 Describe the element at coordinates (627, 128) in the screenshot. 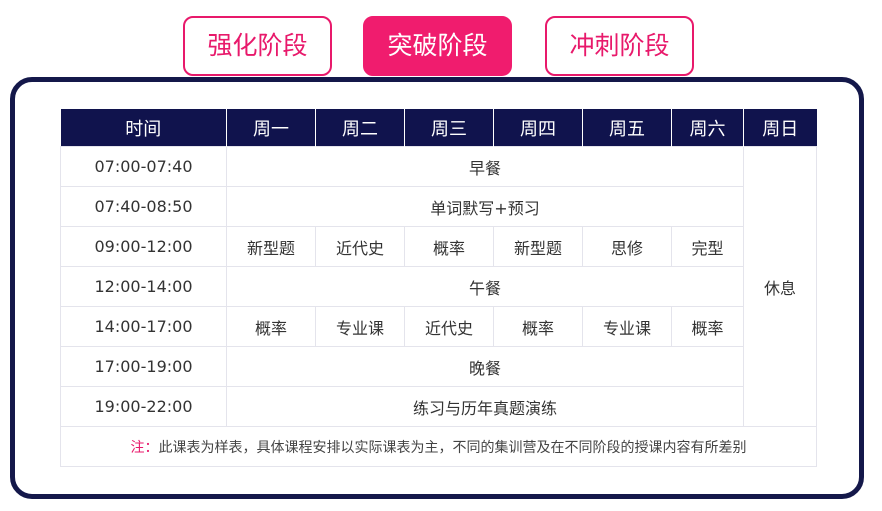

I see `header-friday: 周五` at that location.